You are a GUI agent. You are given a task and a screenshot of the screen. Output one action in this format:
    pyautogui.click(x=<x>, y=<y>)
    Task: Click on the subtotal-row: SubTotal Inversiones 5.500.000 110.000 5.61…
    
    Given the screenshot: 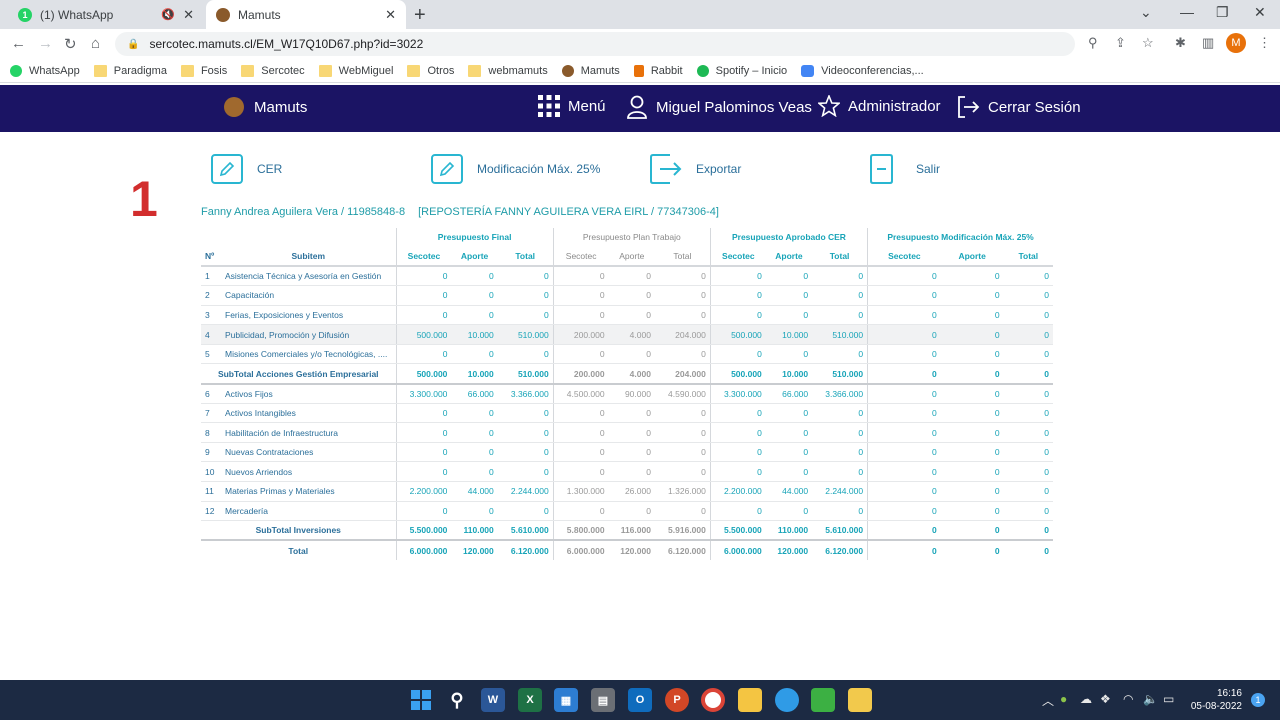 What is the action you would take?
    pyautogui.click(x=627, y=531)
    